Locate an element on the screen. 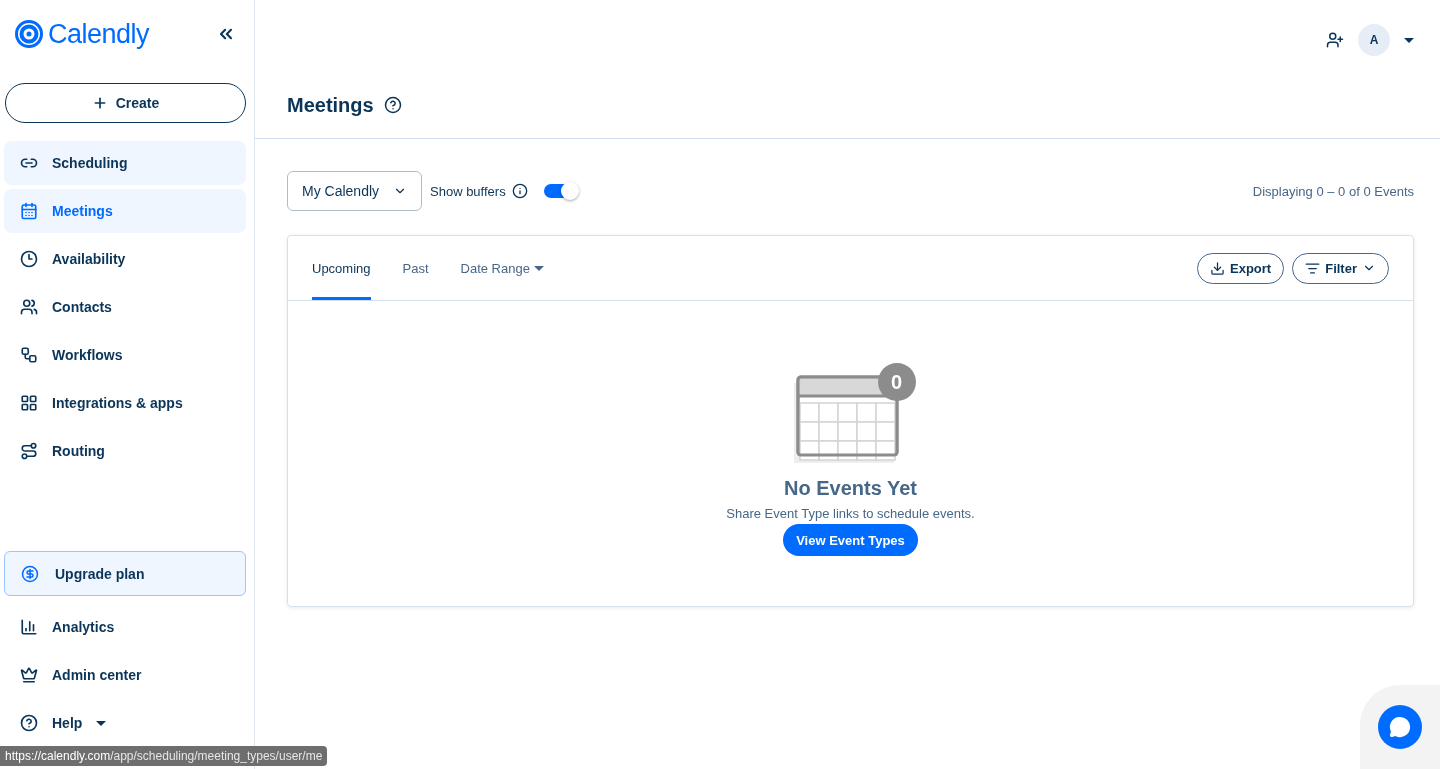 Image resolution: width=1440 pixels, height=769 pixels. chart-icon is located at coordinates (29, 627).